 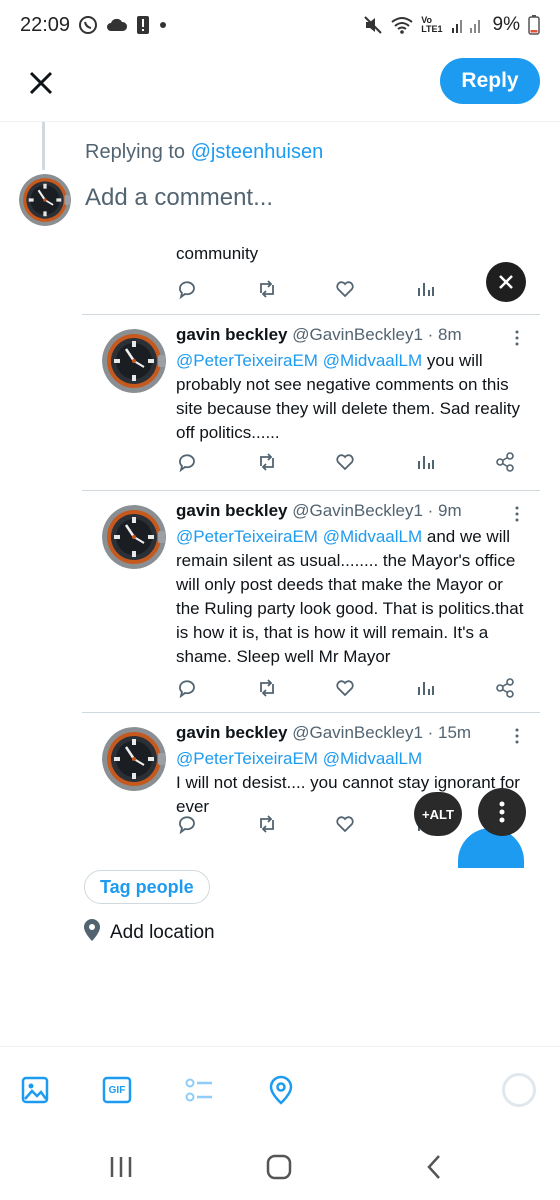 I want to click on network-label: Vo LTE1, so click(x=432, y=24).